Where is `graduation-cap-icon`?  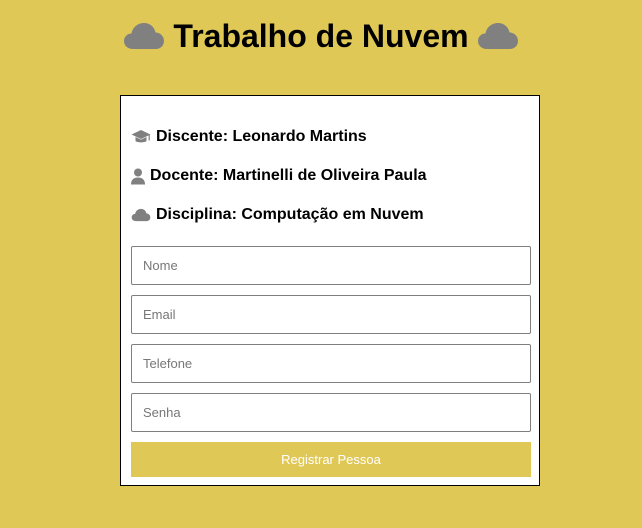
graduation-cap-icon is located at coordinates (141, 136).